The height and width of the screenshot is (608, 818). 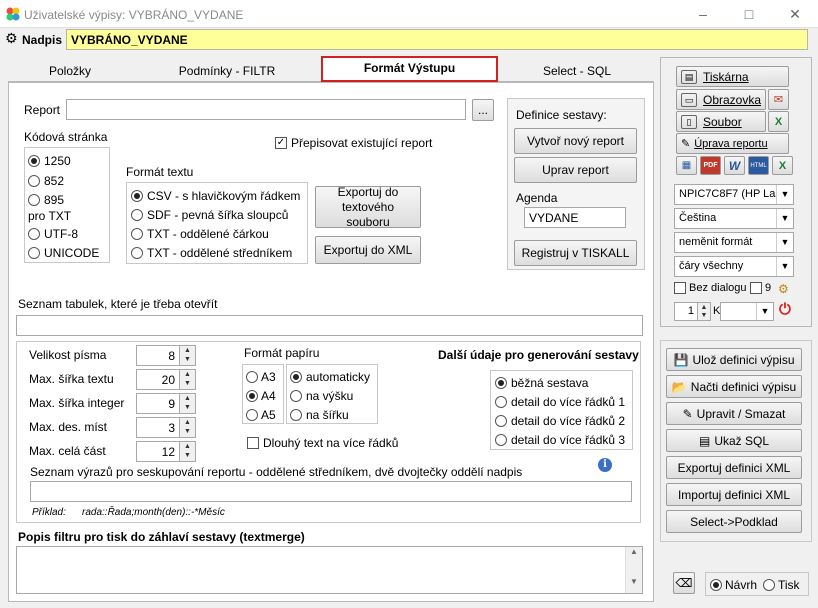 What do you see at coordinates (11, 38) in the screenshot?
I see `gear-icon: ⚙` at bounding box center [11, 38].